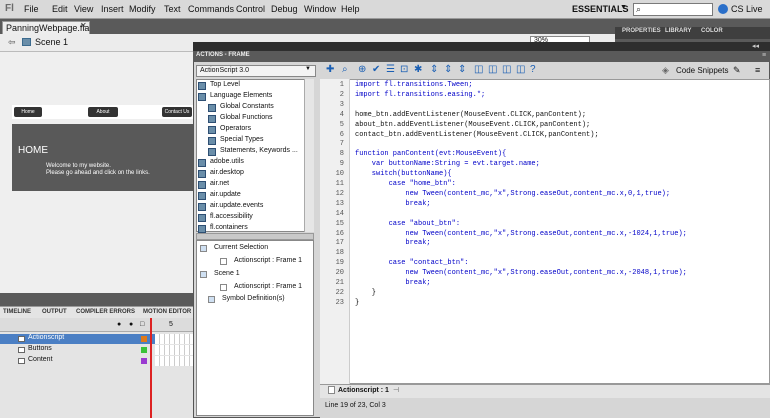 The height and width of the screenshot is (418, 770). Describe the element at coordinates (405, 184) in the screenshot. I see `code-line: case "home_btn":` at that location.